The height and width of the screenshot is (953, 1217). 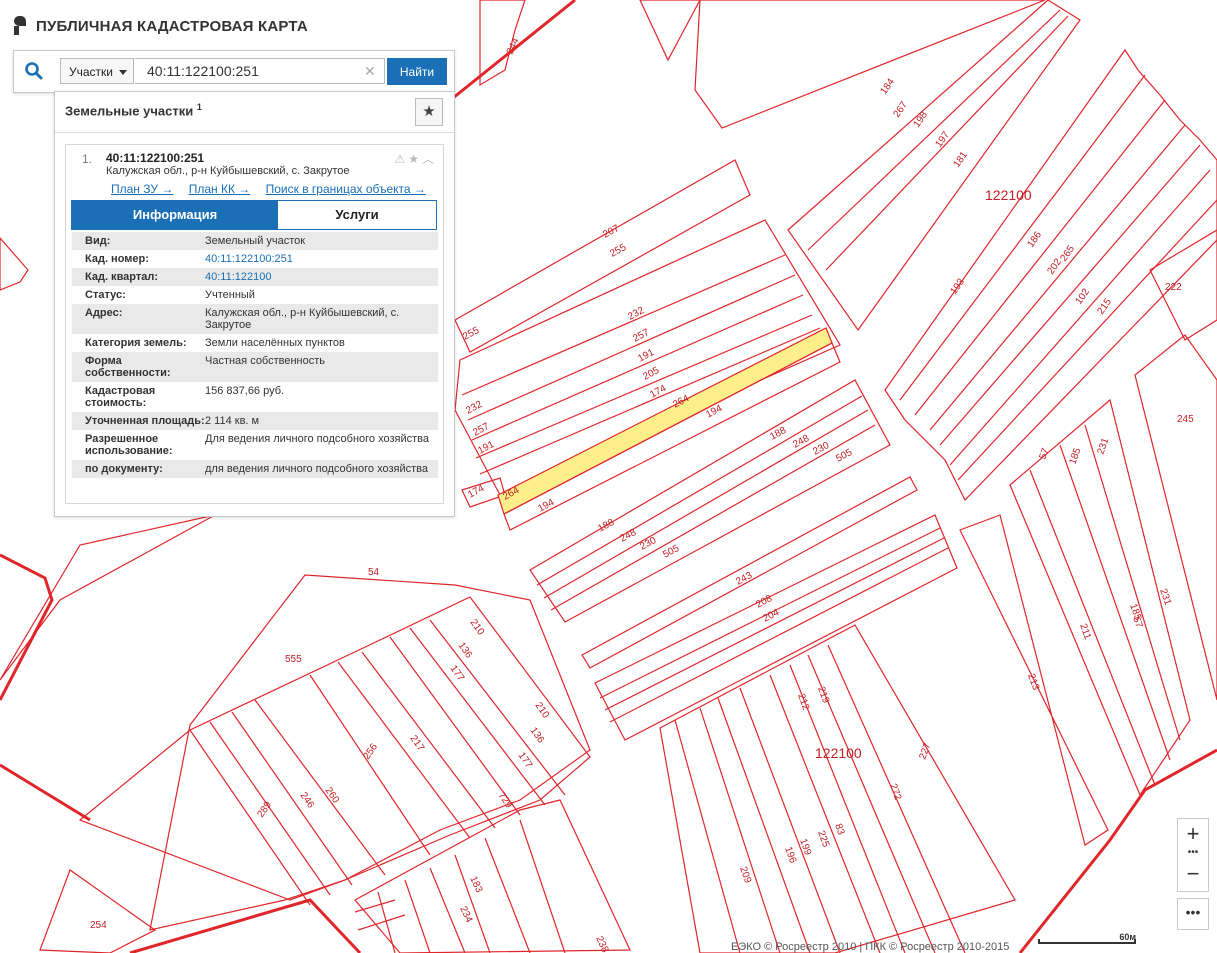 What do you see at coordinates (264, 809) in the screenshot?
I see `svg-text: 289` at bounding box center [264, 809].